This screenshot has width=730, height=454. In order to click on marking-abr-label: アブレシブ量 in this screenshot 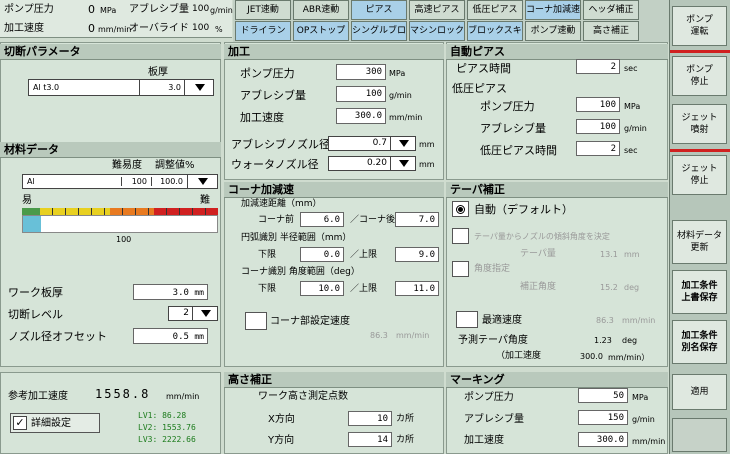, I will do `click(494, 419)`.